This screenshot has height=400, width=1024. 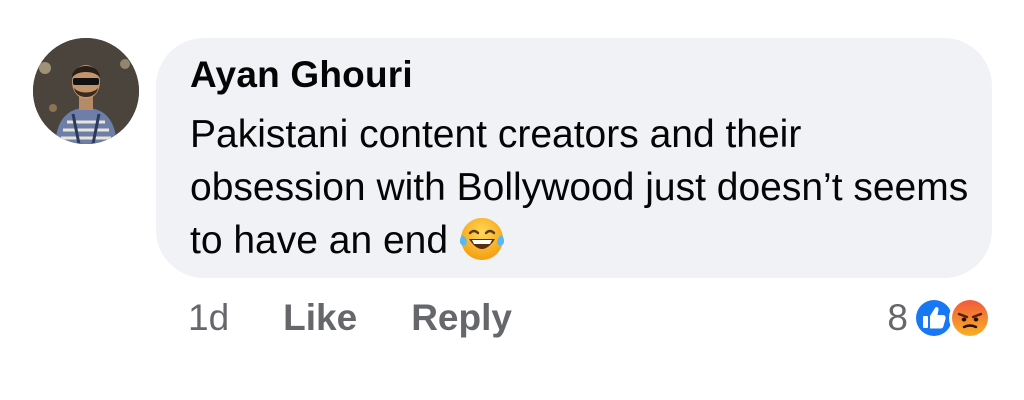 I want to click on reply-button: Reply, so click(x=461, y=318).